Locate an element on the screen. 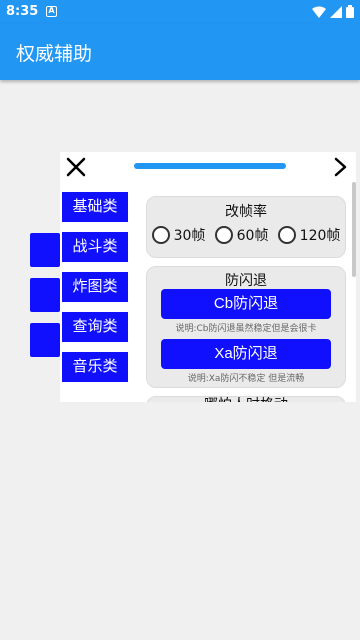 The width and height of the screenshot is (360, 640). signal-icon is located at coordinates (336, 11).